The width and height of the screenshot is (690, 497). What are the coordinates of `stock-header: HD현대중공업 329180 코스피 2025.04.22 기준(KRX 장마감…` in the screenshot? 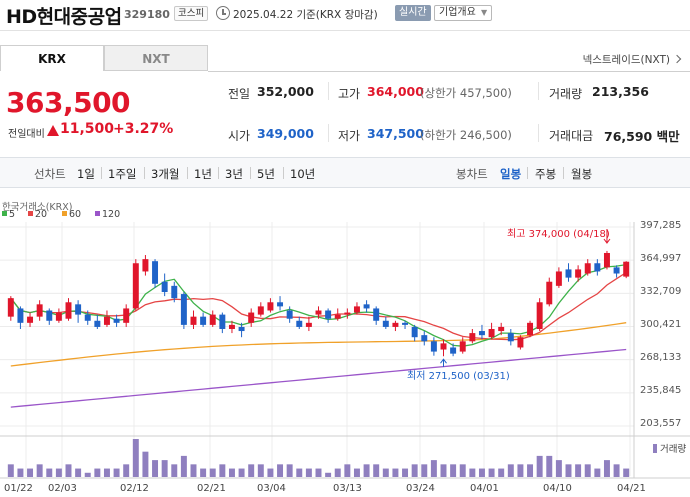 It's located at (345, 15).